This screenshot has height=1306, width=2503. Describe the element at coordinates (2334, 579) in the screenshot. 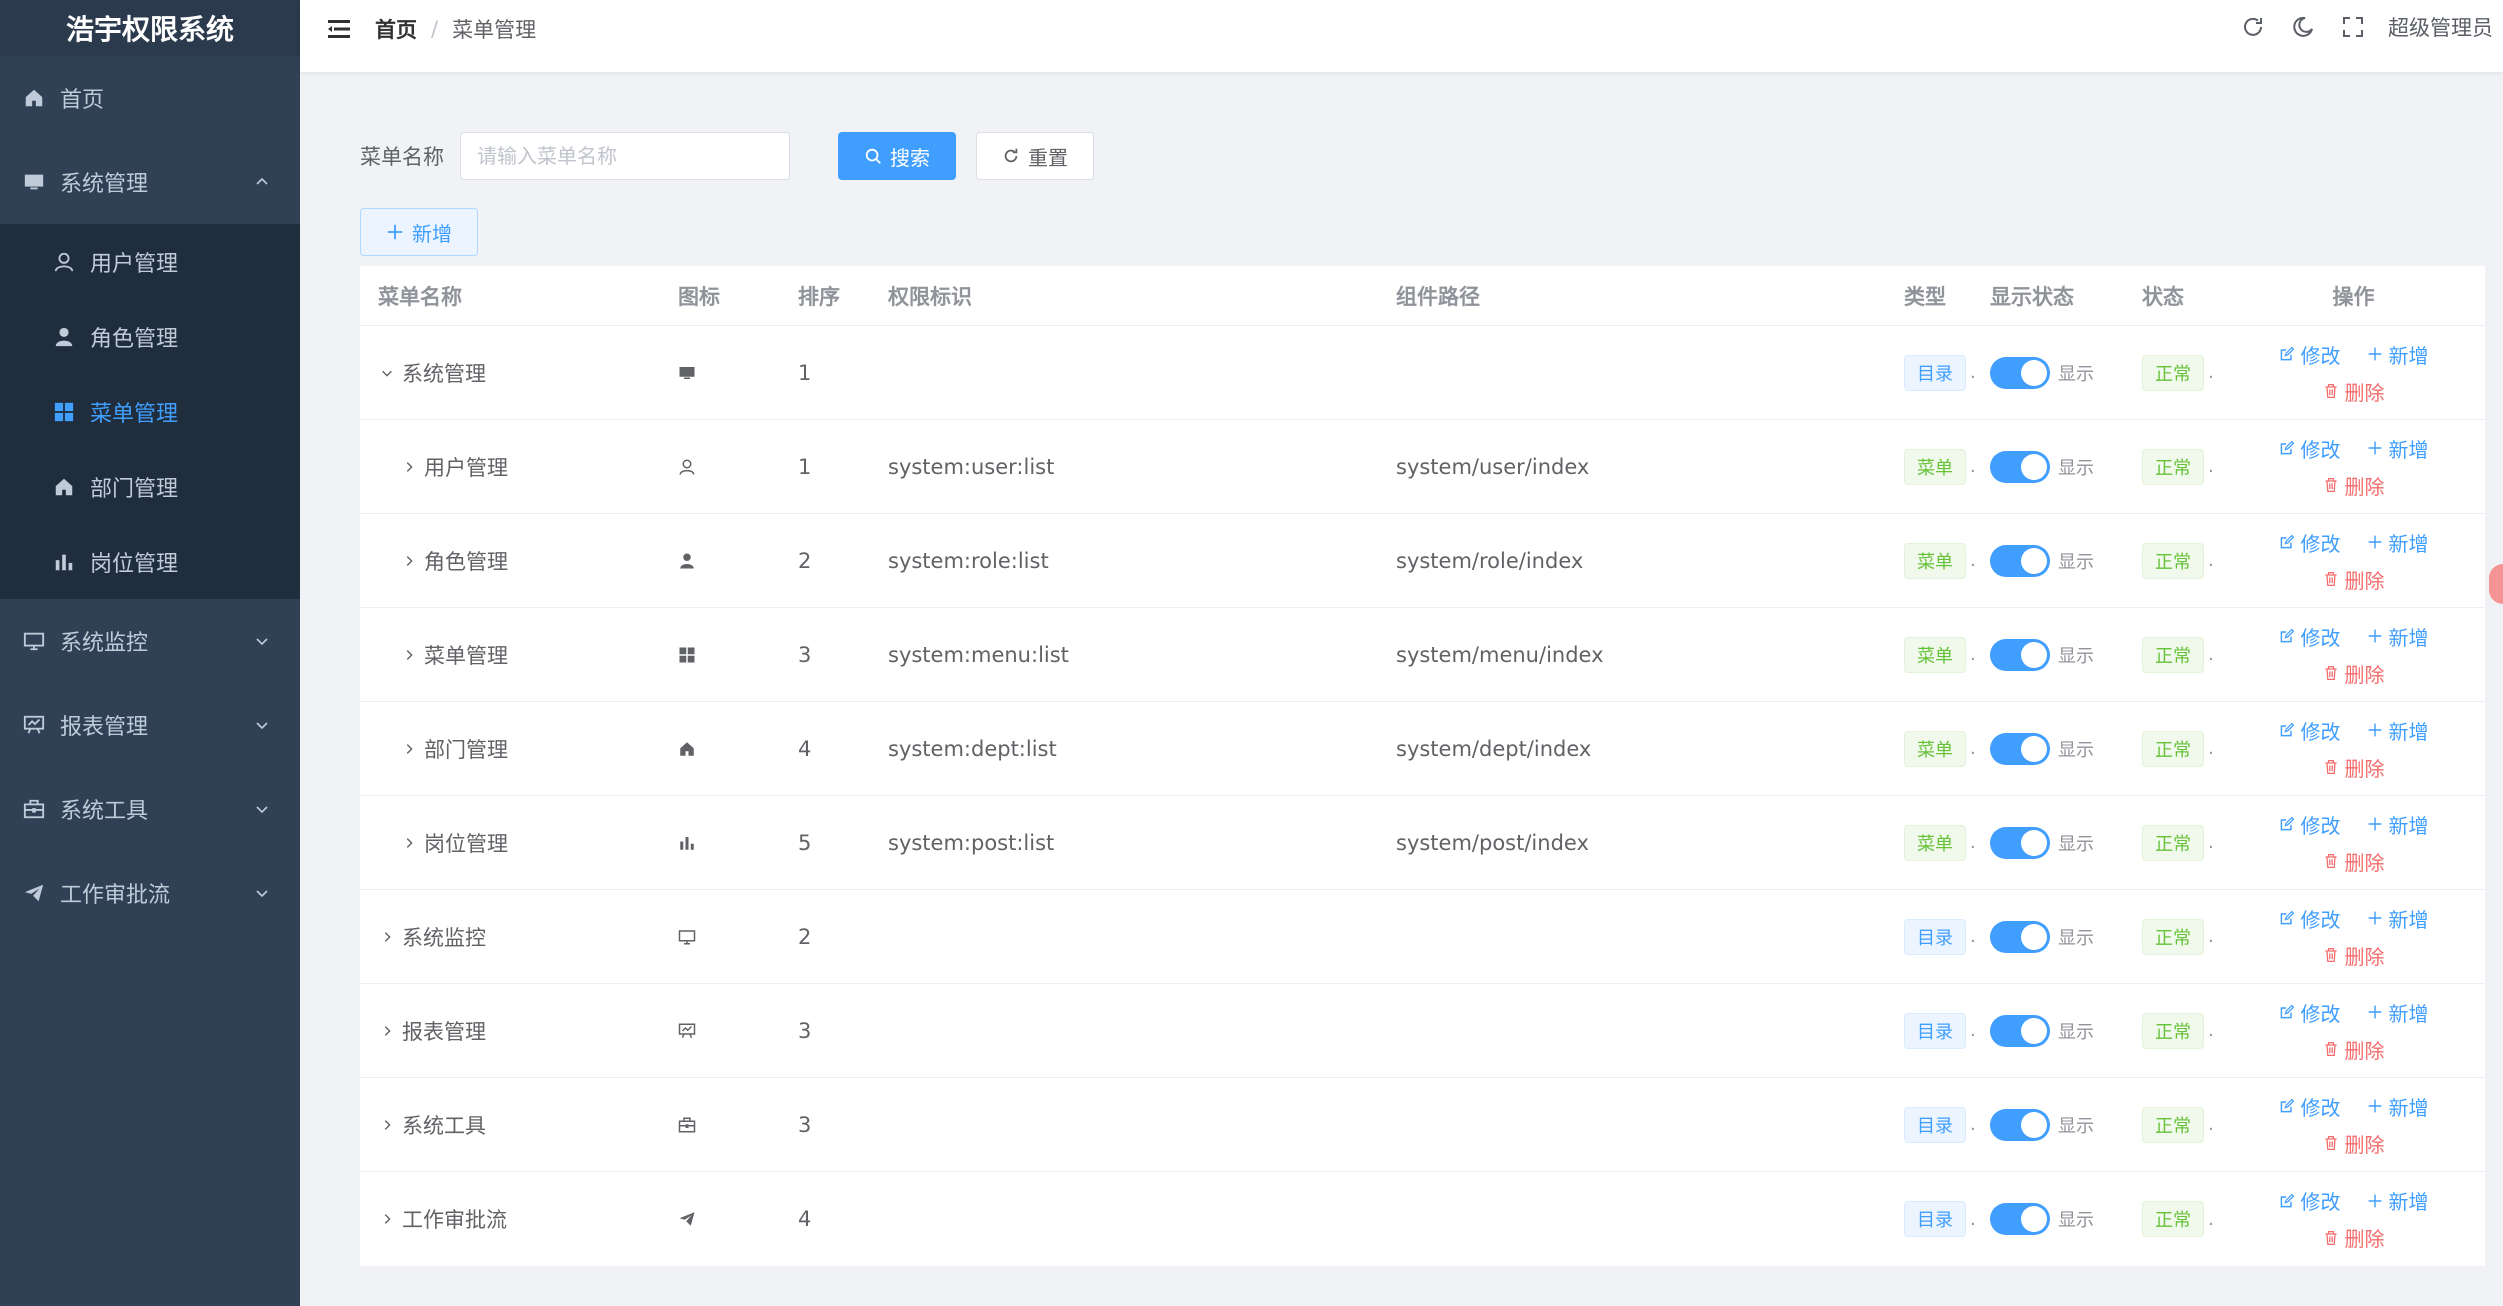

I see `trash-icon` at that location.